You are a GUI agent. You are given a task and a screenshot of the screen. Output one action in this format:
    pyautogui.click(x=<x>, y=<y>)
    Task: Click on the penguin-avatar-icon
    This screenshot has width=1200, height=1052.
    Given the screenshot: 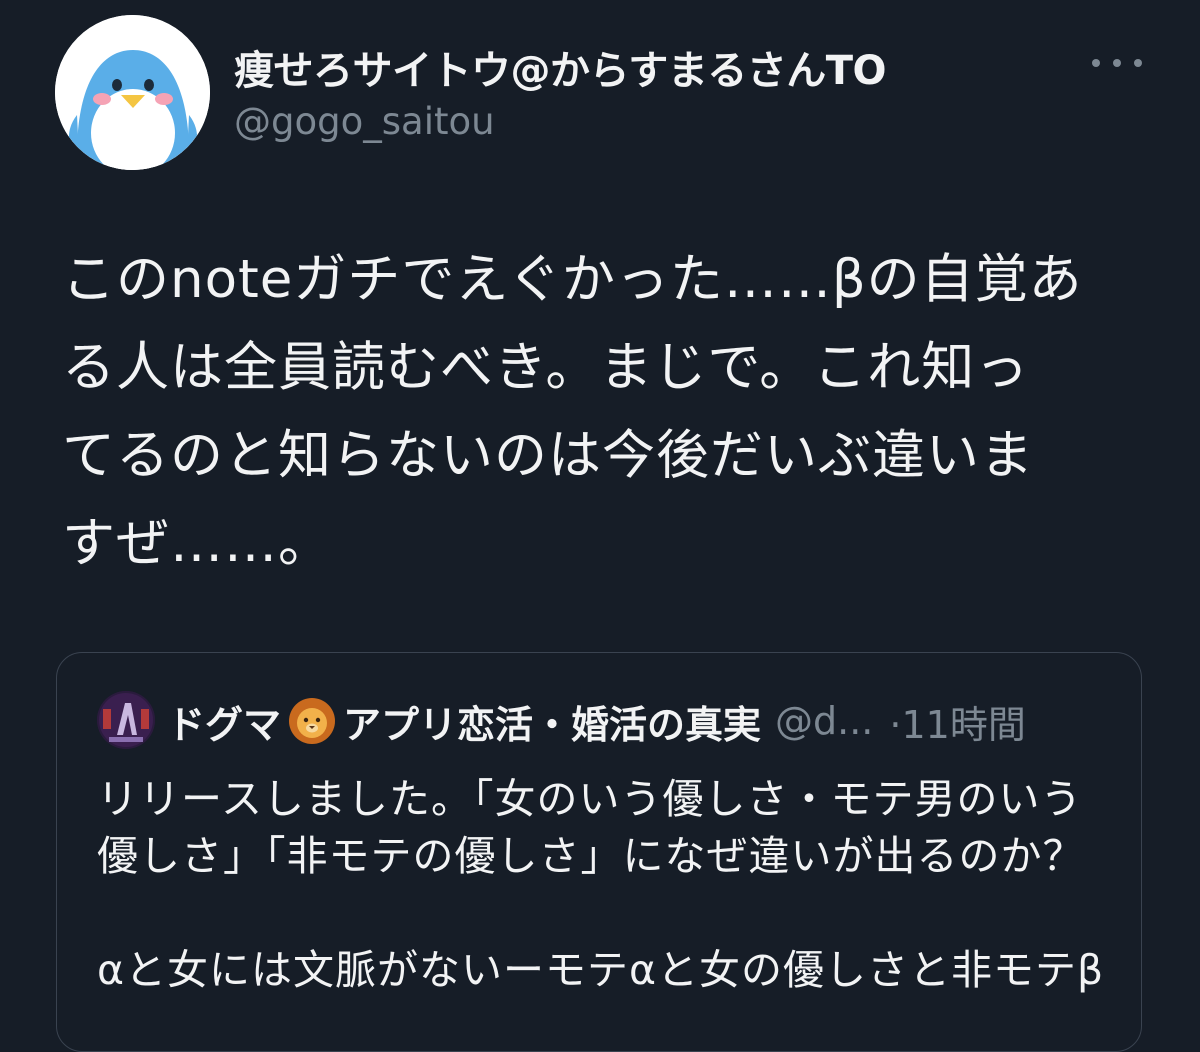 What is the action you would take?
    pyautogui.click(x=132, y=92)
    